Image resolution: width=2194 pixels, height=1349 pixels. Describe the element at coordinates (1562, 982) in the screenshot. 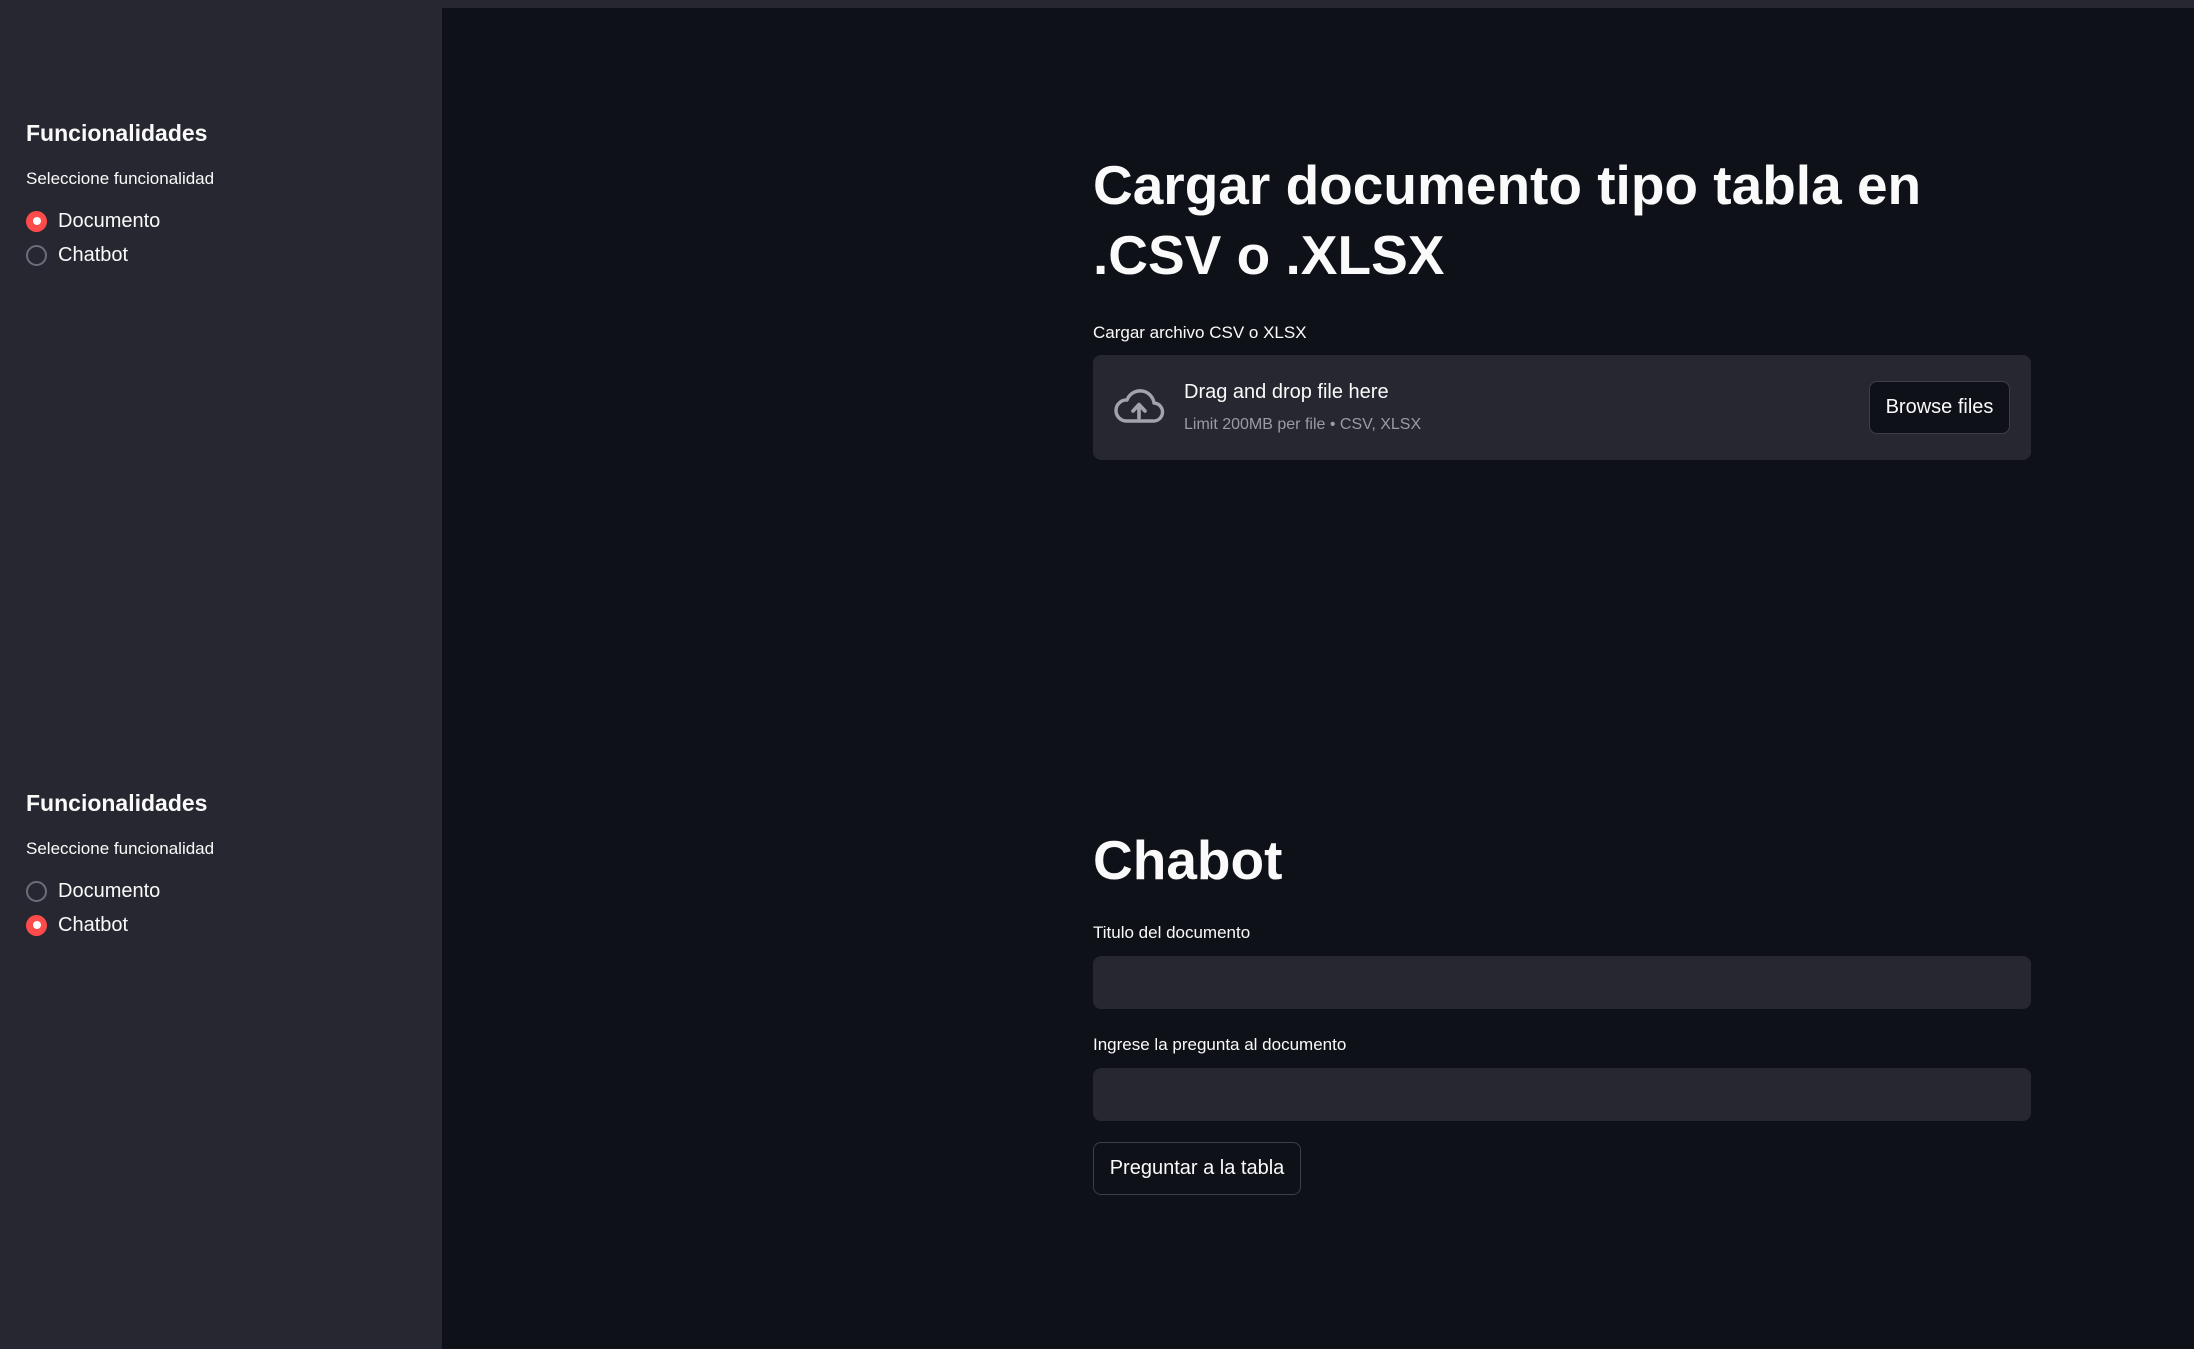

I see `document-title-input` at that location.